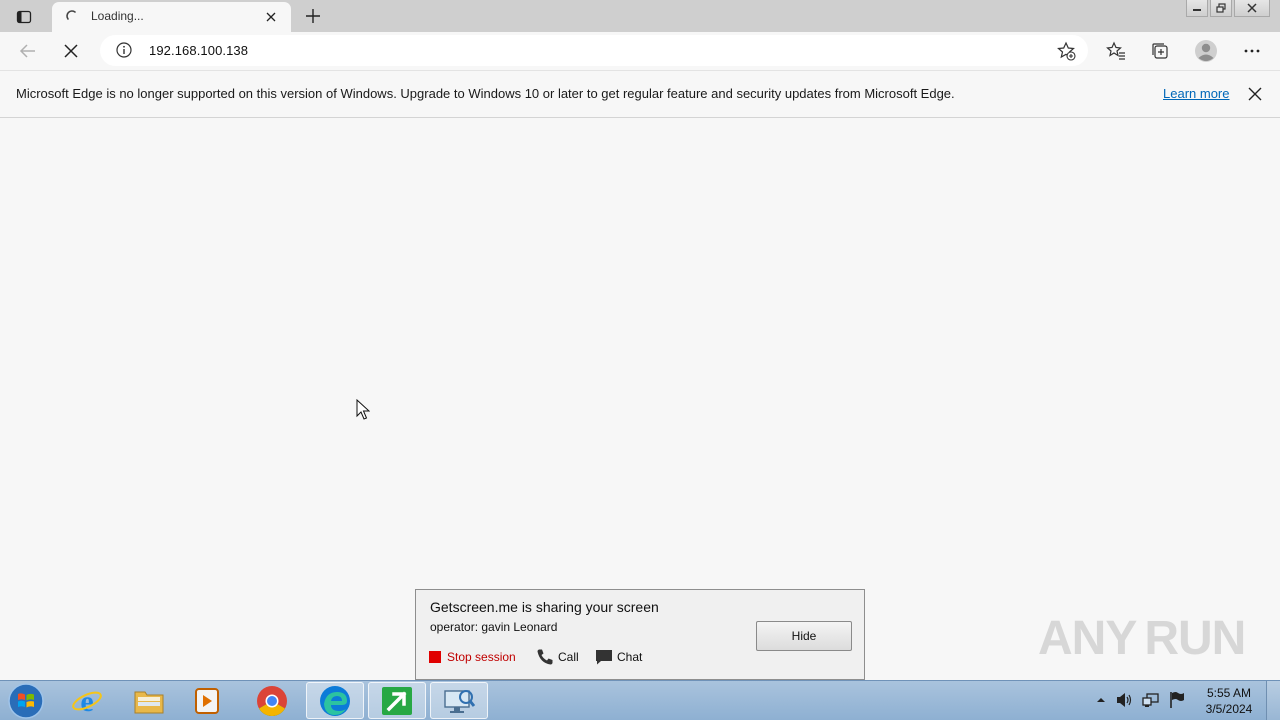 The image size is (1280, 720). Describe the element at coordinates (1101, 700) in the screenshot. I see `show-hidden-icons-icon` at that location.